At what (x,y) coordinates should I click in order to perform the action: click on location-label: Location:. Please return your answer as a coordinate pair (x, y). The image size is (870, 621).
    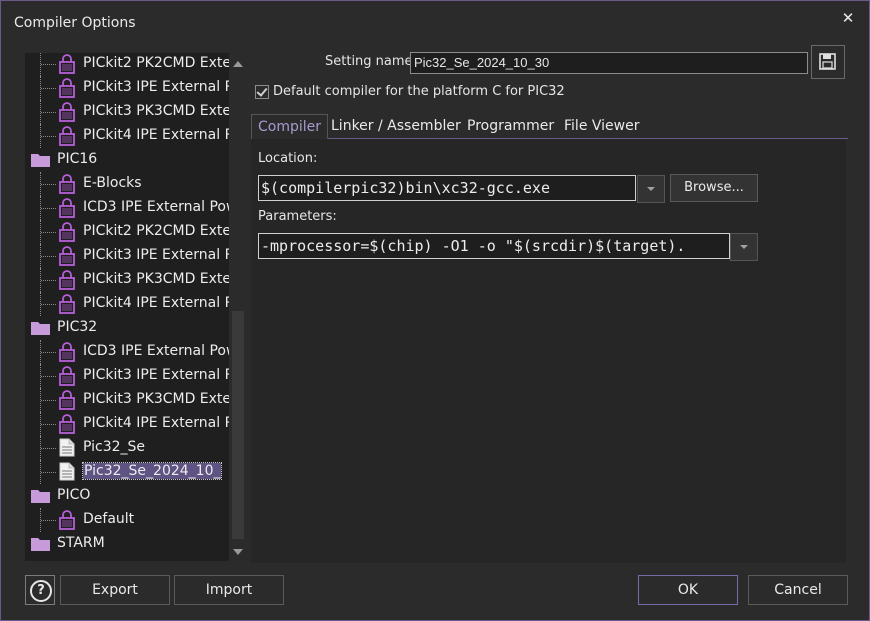
    Looking at the image, I should click on (288, 158).